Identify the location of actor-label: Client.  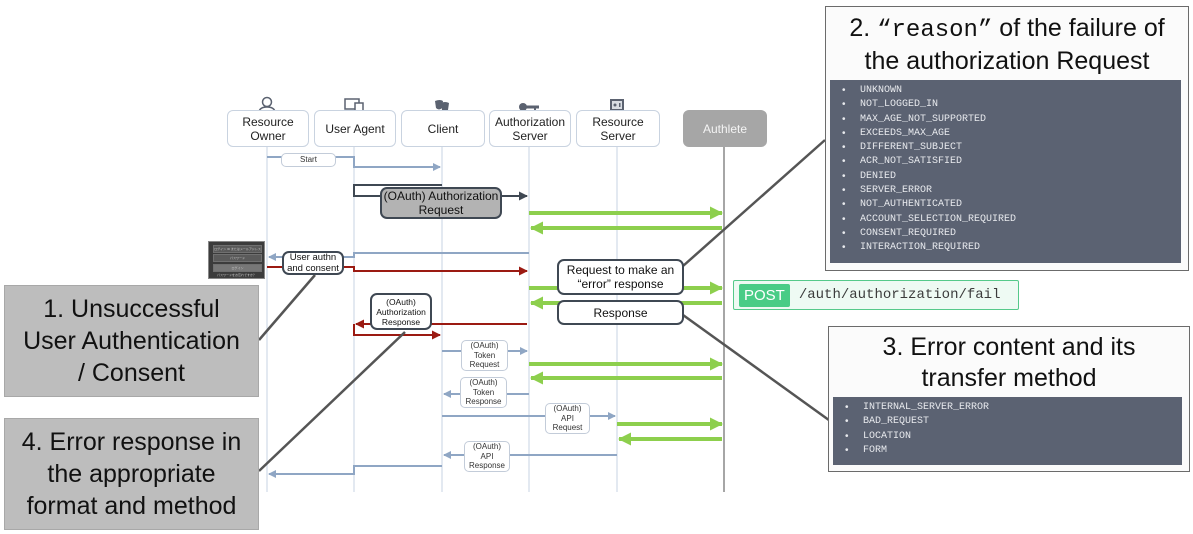
(443, 128).